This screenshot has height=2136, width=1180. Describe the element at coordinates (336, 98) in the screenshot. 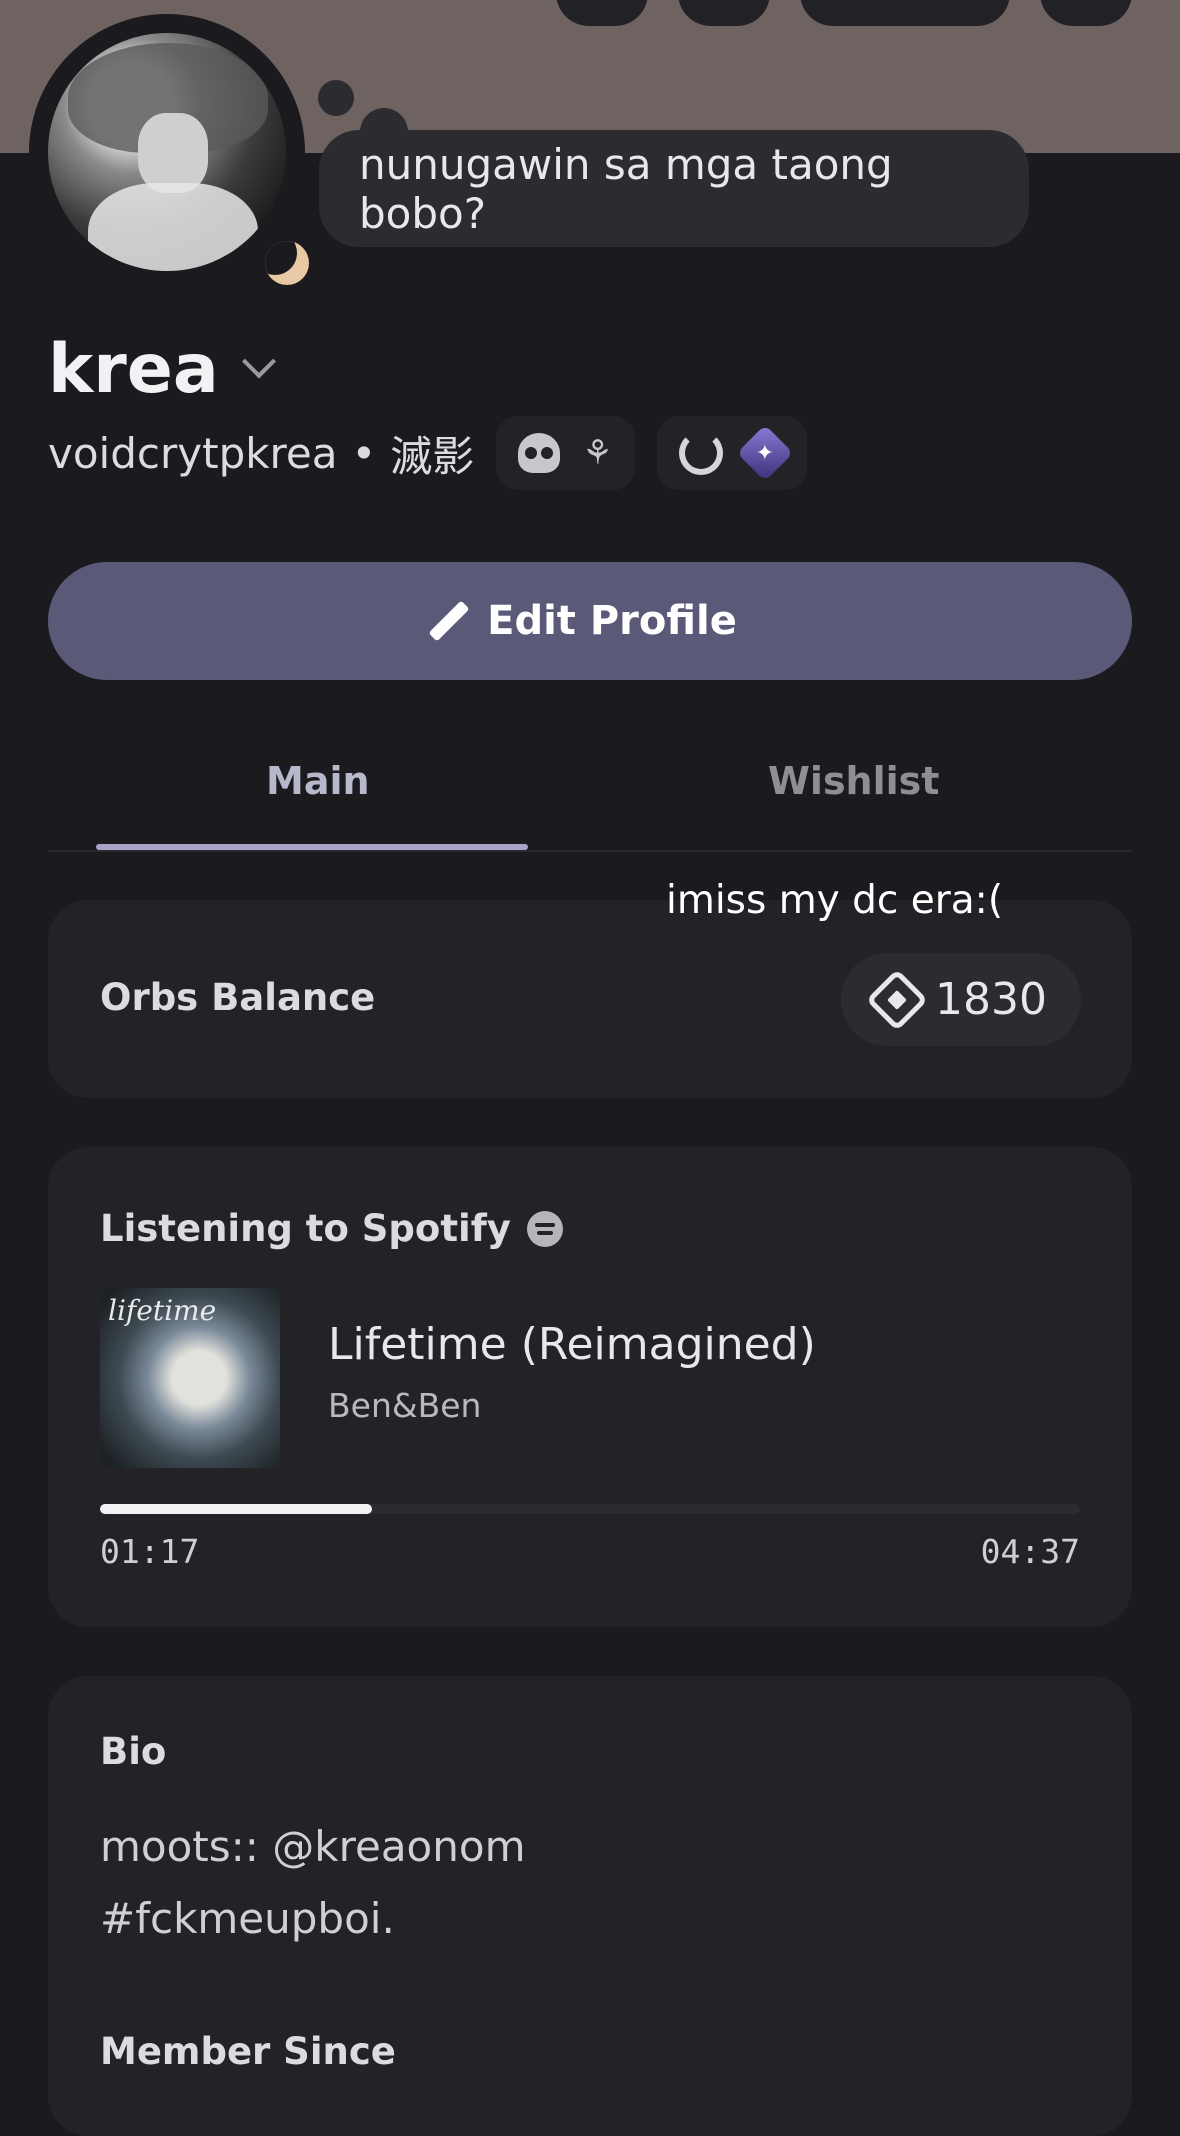

I see `bubble-tail-dot` at that location.